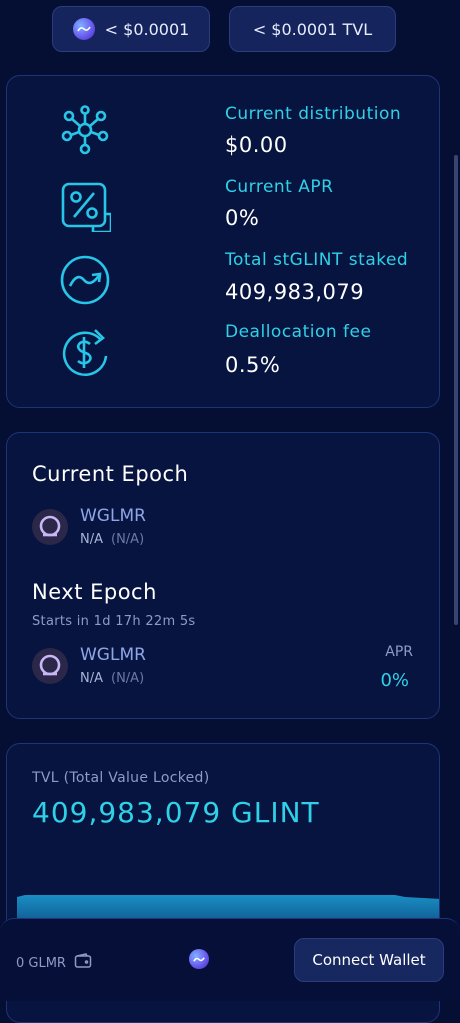  Describe the element at coordinates (85, 352) in the screenshot. I see `dollar-refresh-icon` at that location.